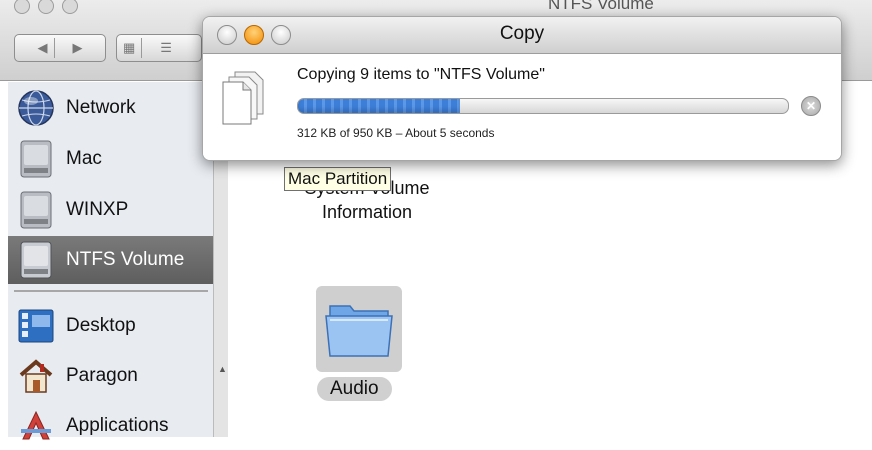 The width and height of the screenshot is (872, 450). I want to click on network-globe-icon, so click(36, 108).